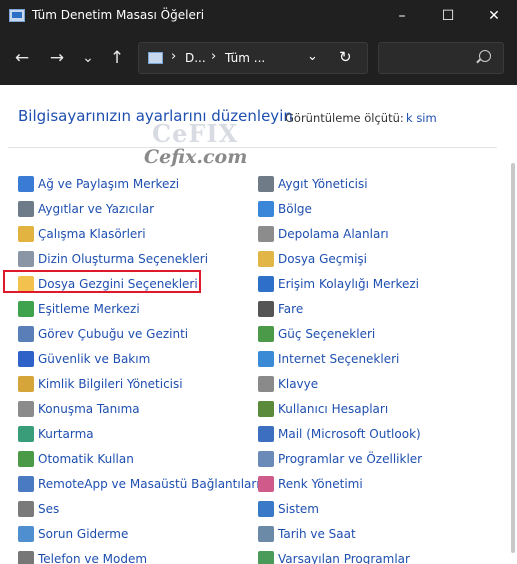 The image size is (517, 564). I want to click on forward-button: →, so click(57, 58).